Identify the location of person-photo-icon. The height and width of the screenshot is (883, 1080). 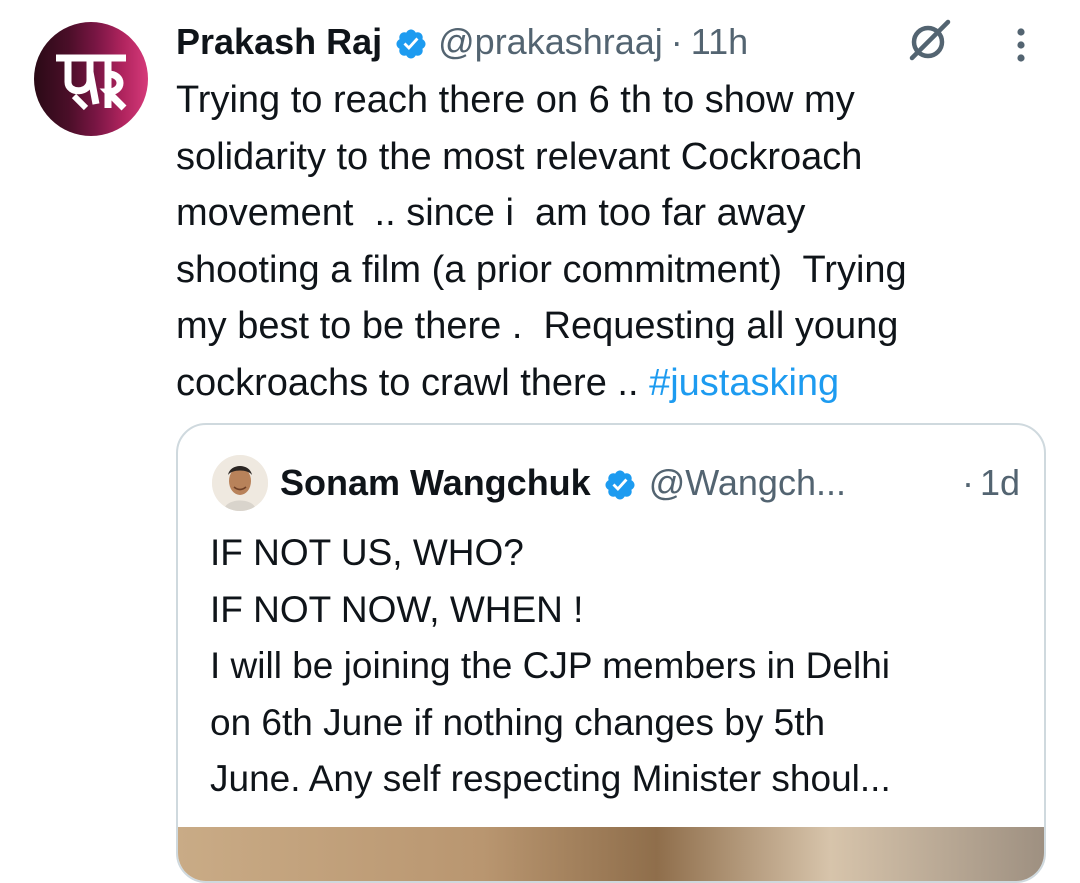
(240, 483).